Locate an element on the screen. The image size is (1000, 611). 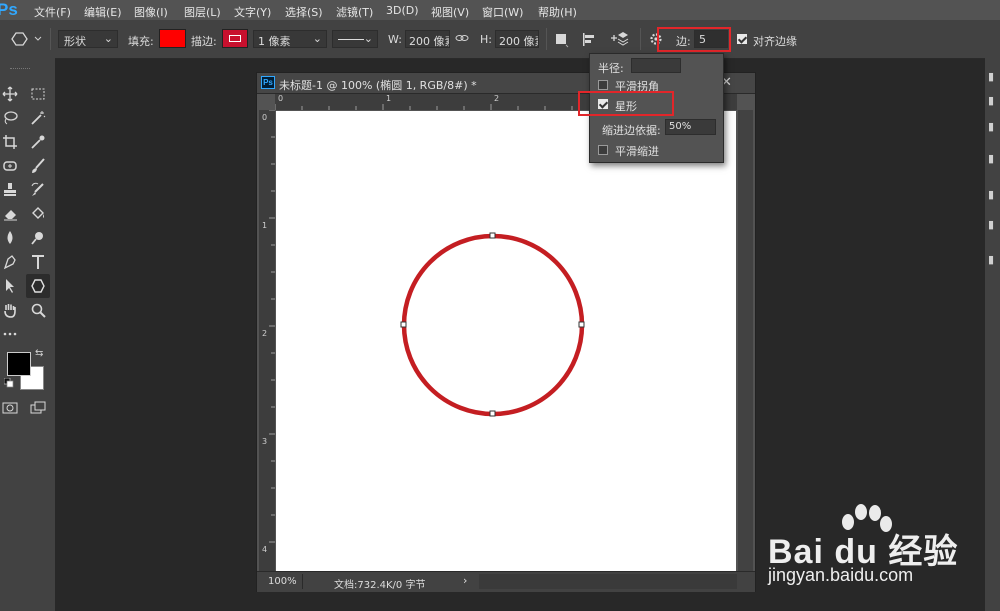
quick-mask-icon is located at coordinates (10, 408).